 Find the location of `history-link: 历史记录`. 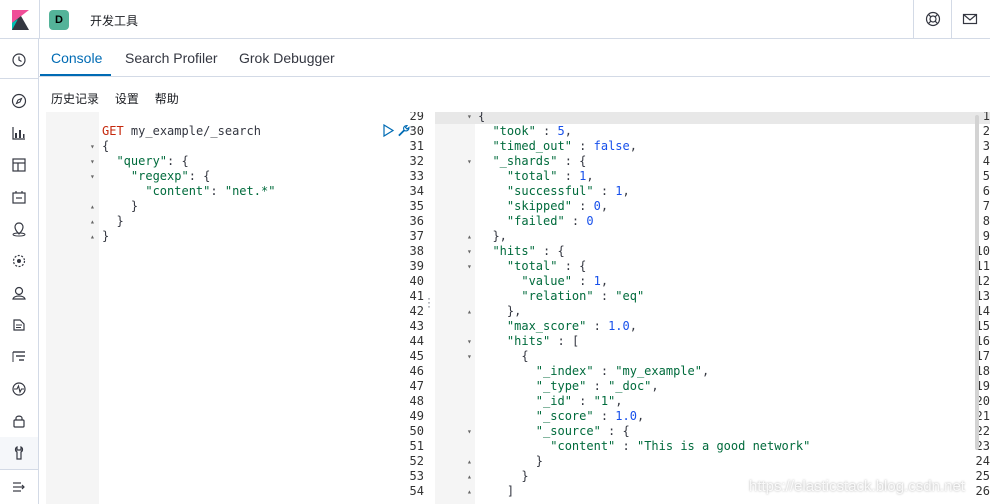

history-link: 历史记录 is located at coordinates (75, 99).